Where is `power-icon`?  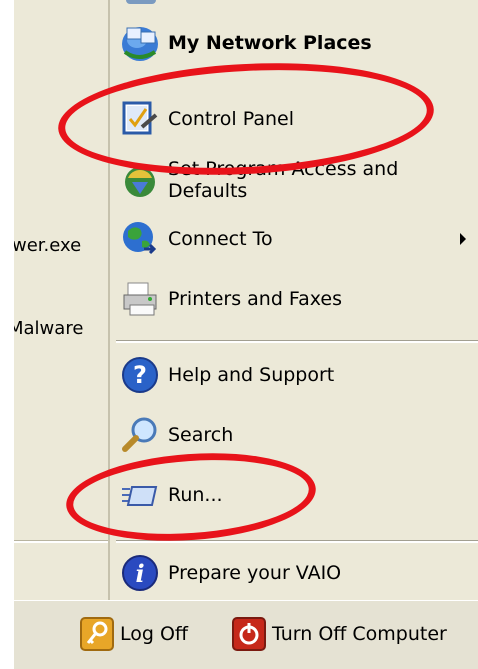 power-icon is located at coordinates (249, 634).